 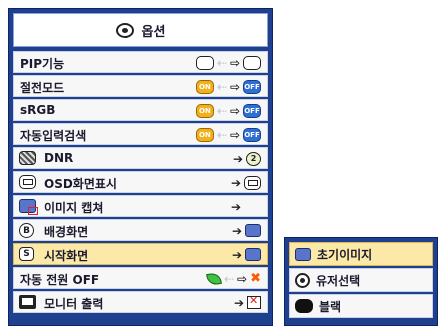 I want to click on menu-item-label: PIP기능, so click(x=42, y=64).